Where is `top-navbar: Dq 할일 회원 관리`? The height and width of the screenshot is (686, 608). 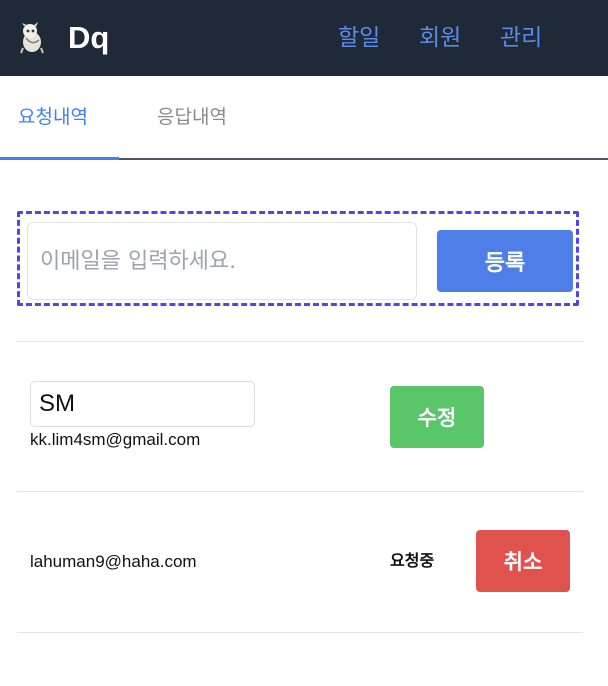 top-navbar: Dq 할일 회원 관리 is located at coordinates (304, 38).